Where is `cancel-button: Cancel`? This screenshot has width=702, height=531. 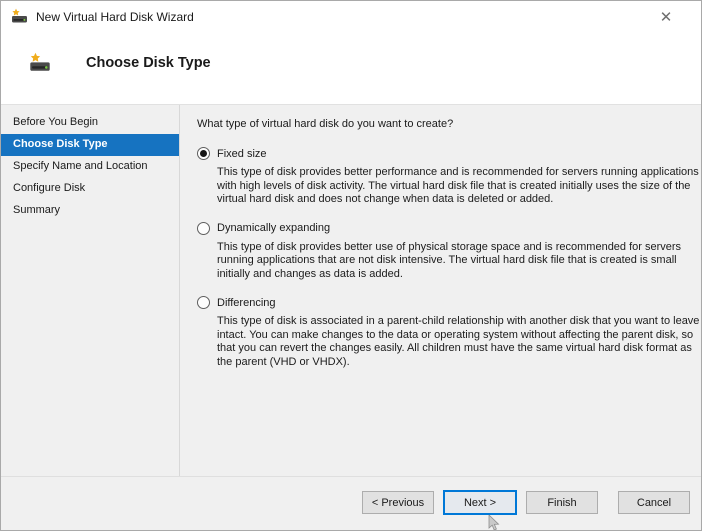
cancel-button: Cancel is located at coordinates (654, 502).